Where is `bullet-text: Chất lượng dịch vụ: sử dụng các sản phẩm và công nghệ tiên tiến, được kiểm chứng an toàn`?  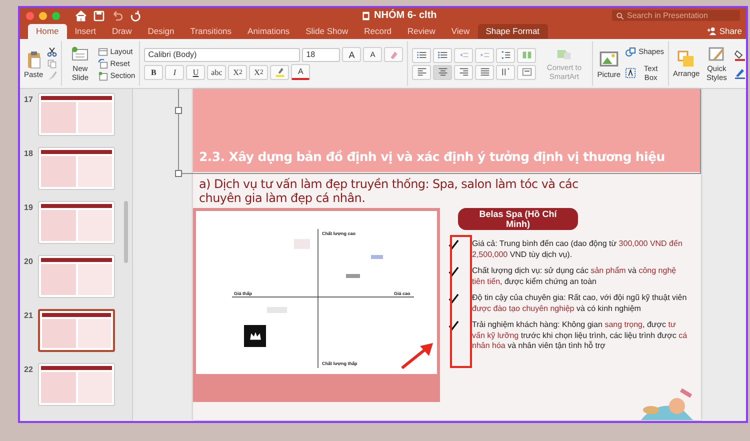 bullet-text: Chất lượng dịch vụ: sử dụng các sản phẩm và công nghệ tiên tiến, được kiểm chứng an toàn is located at coordinates (575, 276).